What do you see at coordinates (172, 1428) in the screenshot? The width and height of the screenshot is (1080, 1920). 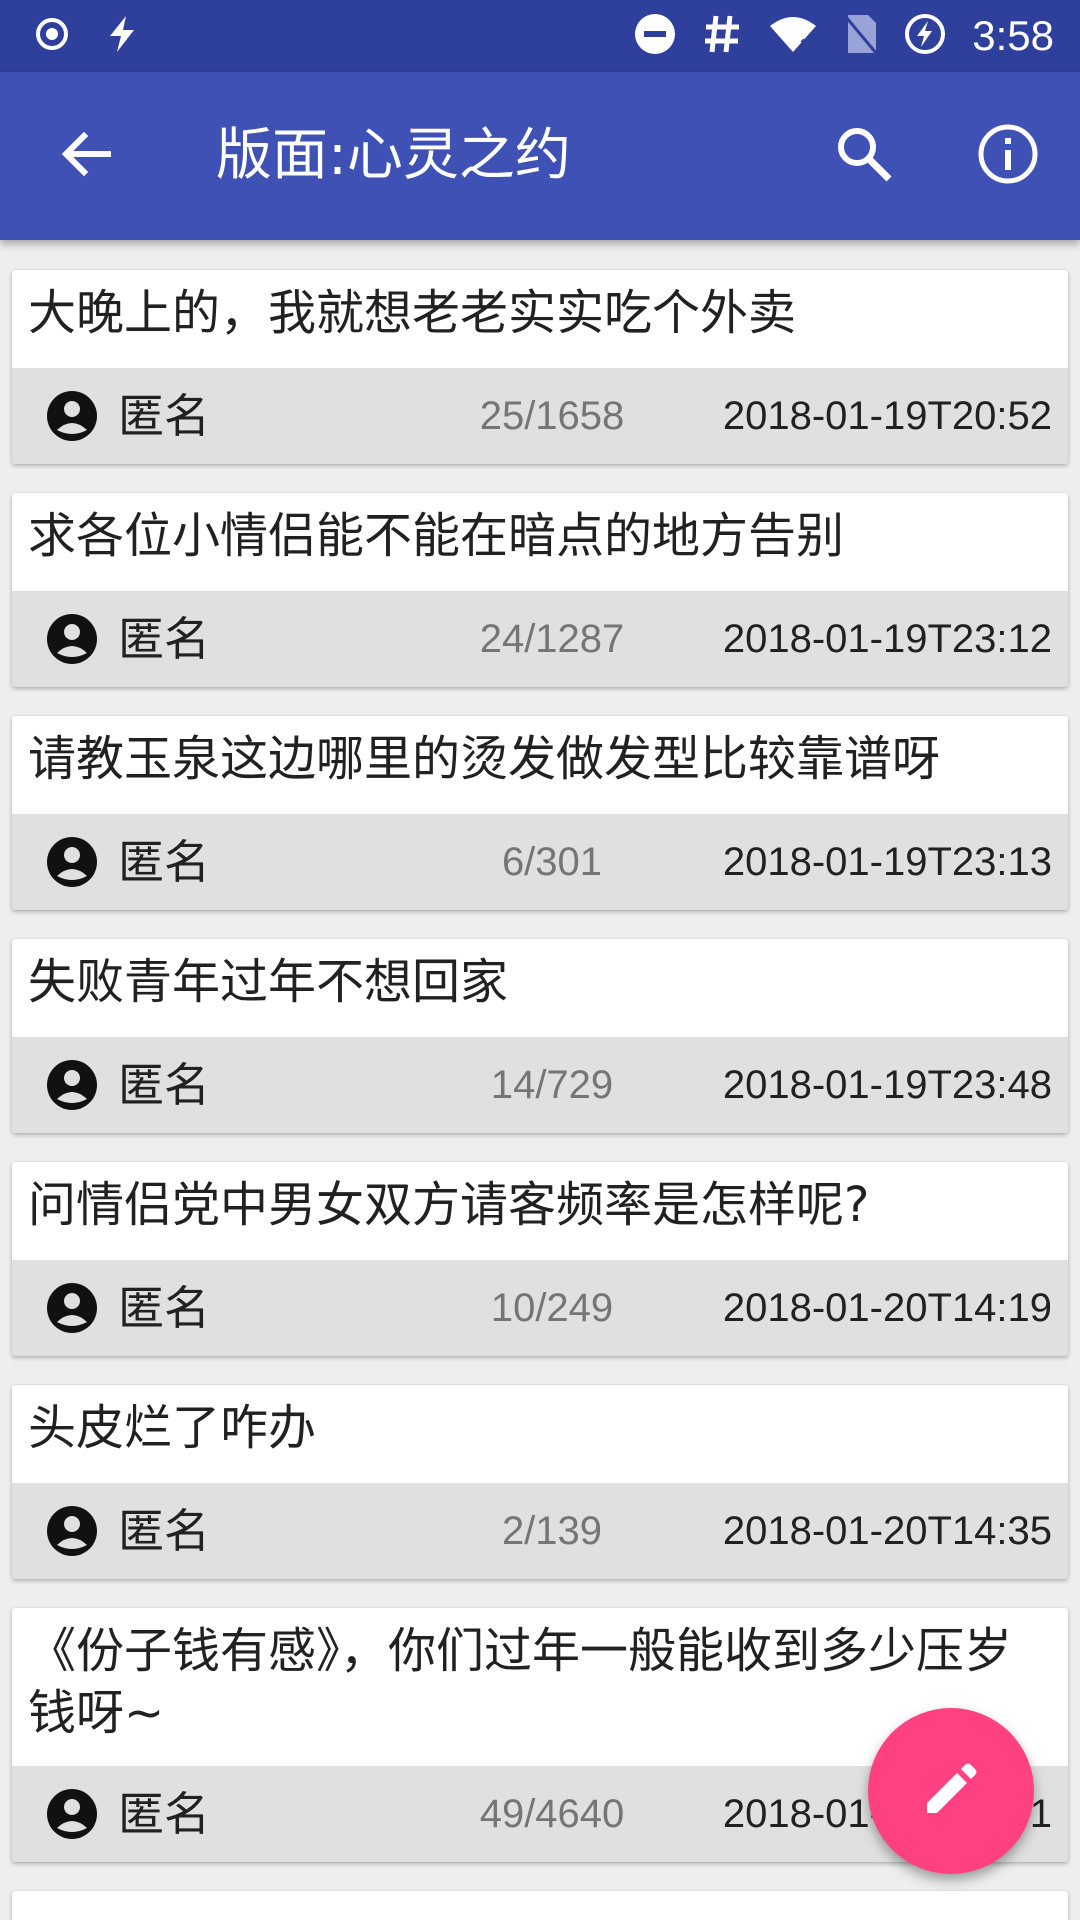 I see `post-title: 头皮烂了咋办` at bounding box center [172, 1428].